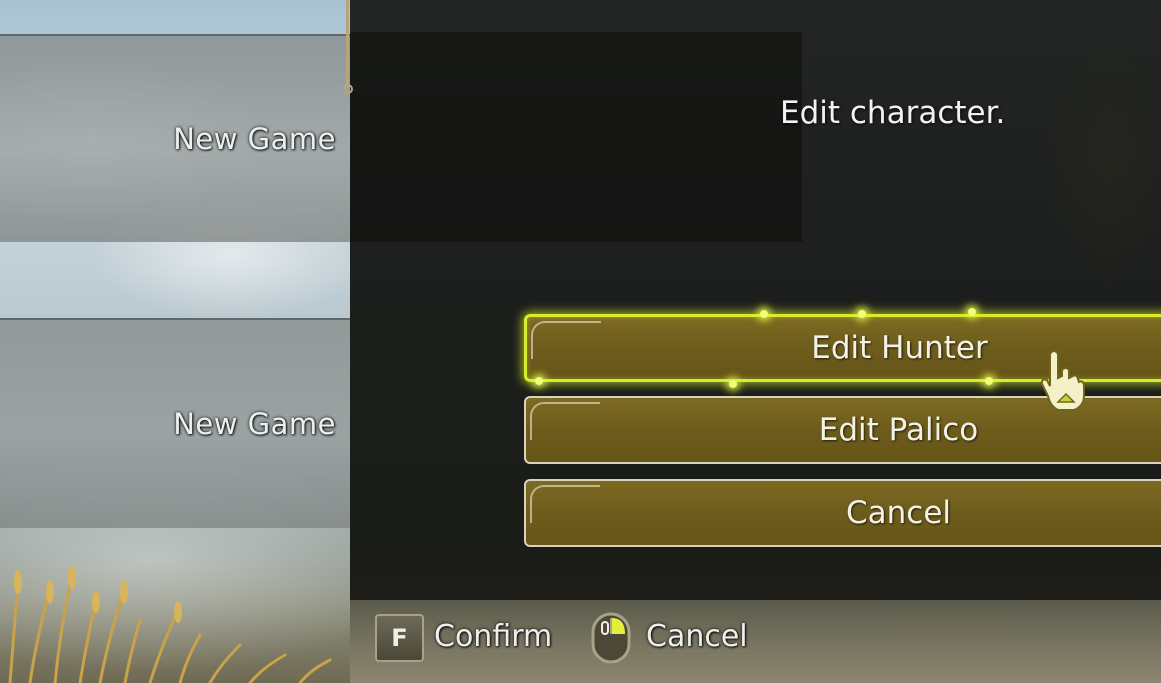  I want to click on menu-connector-node, so click(348, 89).